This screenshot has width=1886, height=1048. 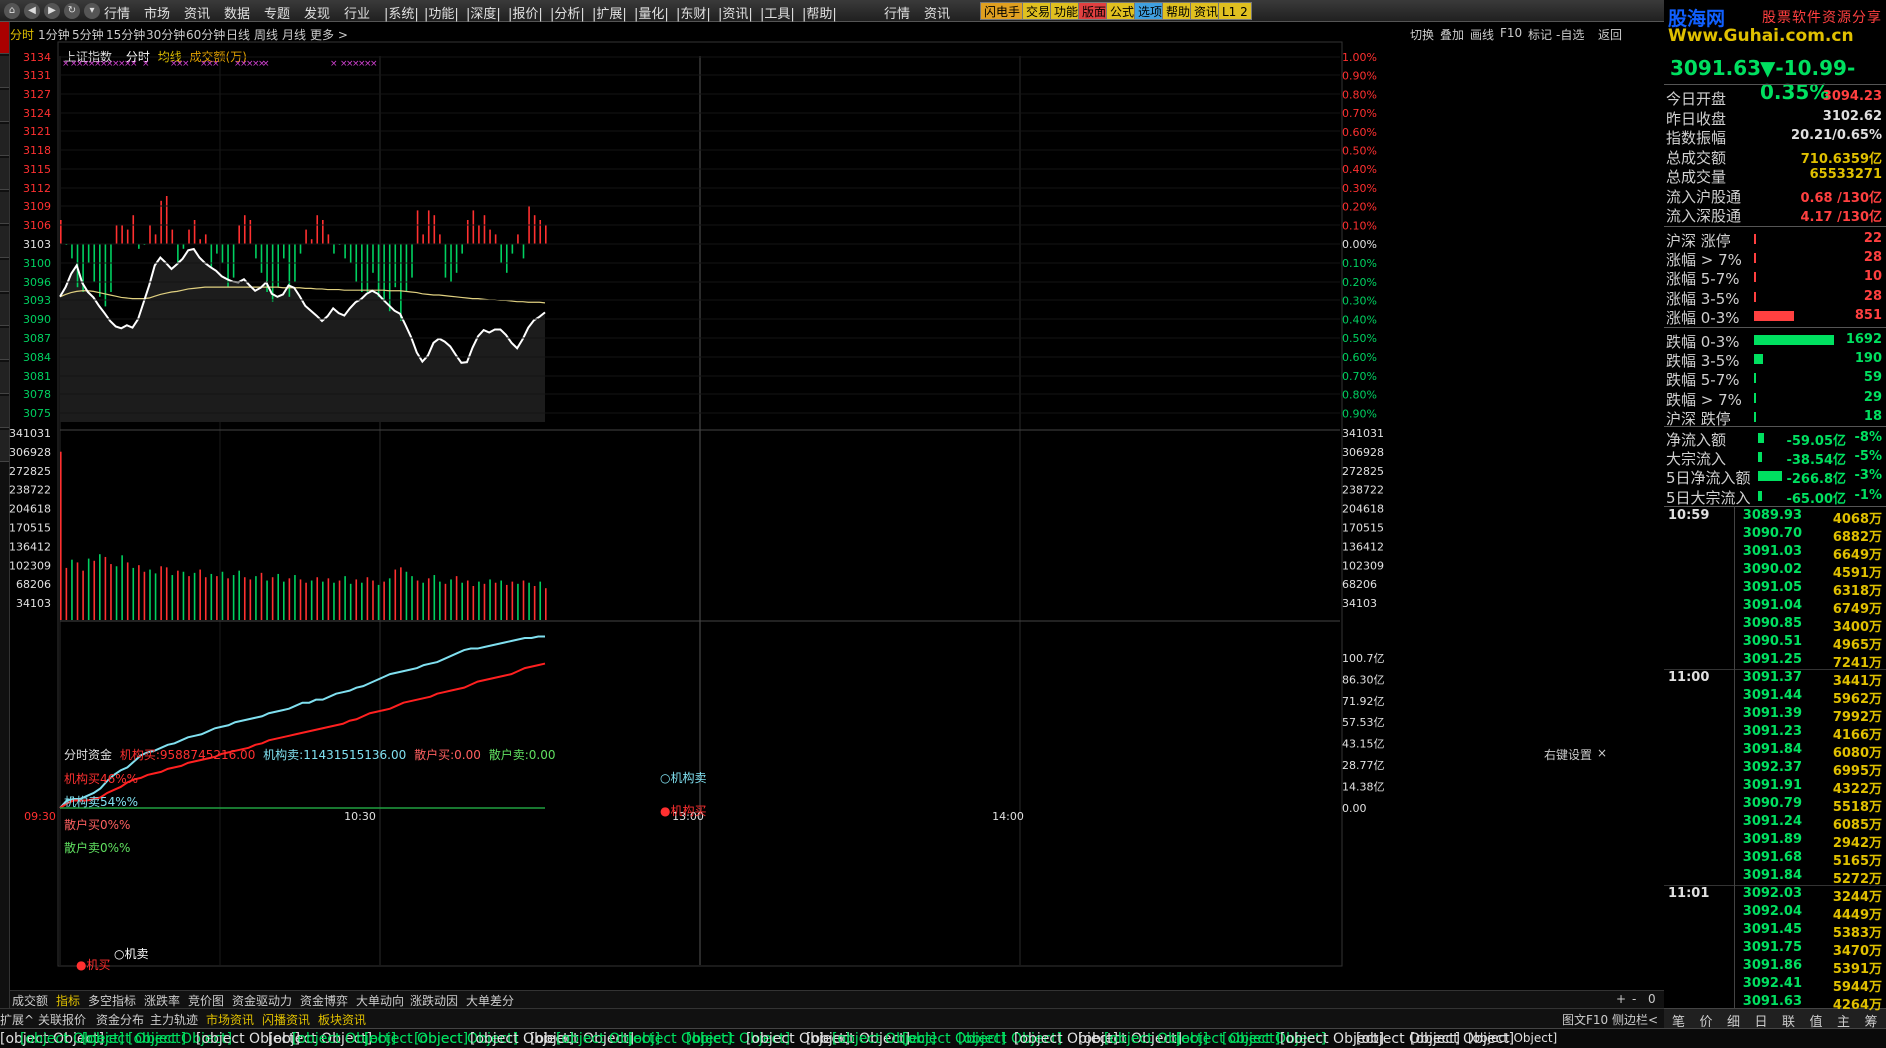 What do you see at coordinates (1704, 196) in the screenshot?
I see `quote-label: 流入沪股通` at bounding box center [1704, 196].